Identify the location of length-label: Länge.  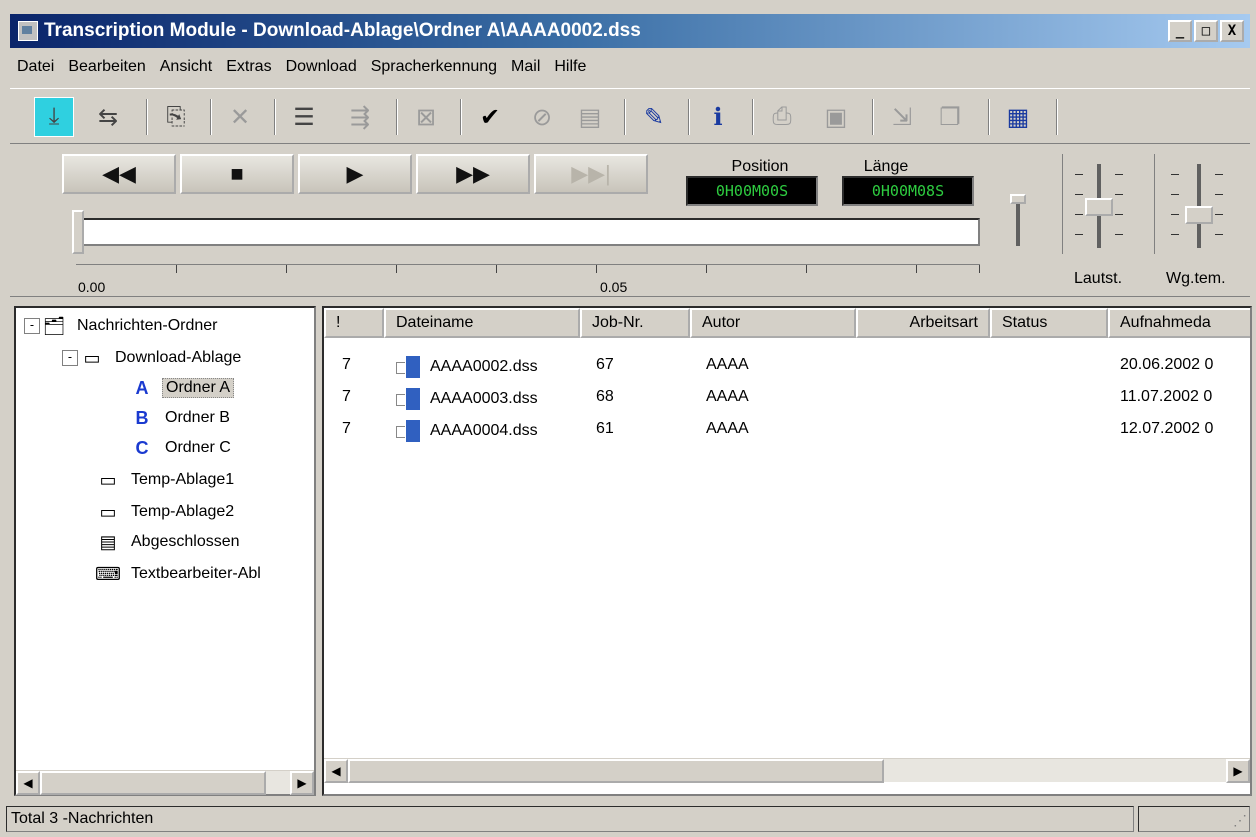
(886, 166).